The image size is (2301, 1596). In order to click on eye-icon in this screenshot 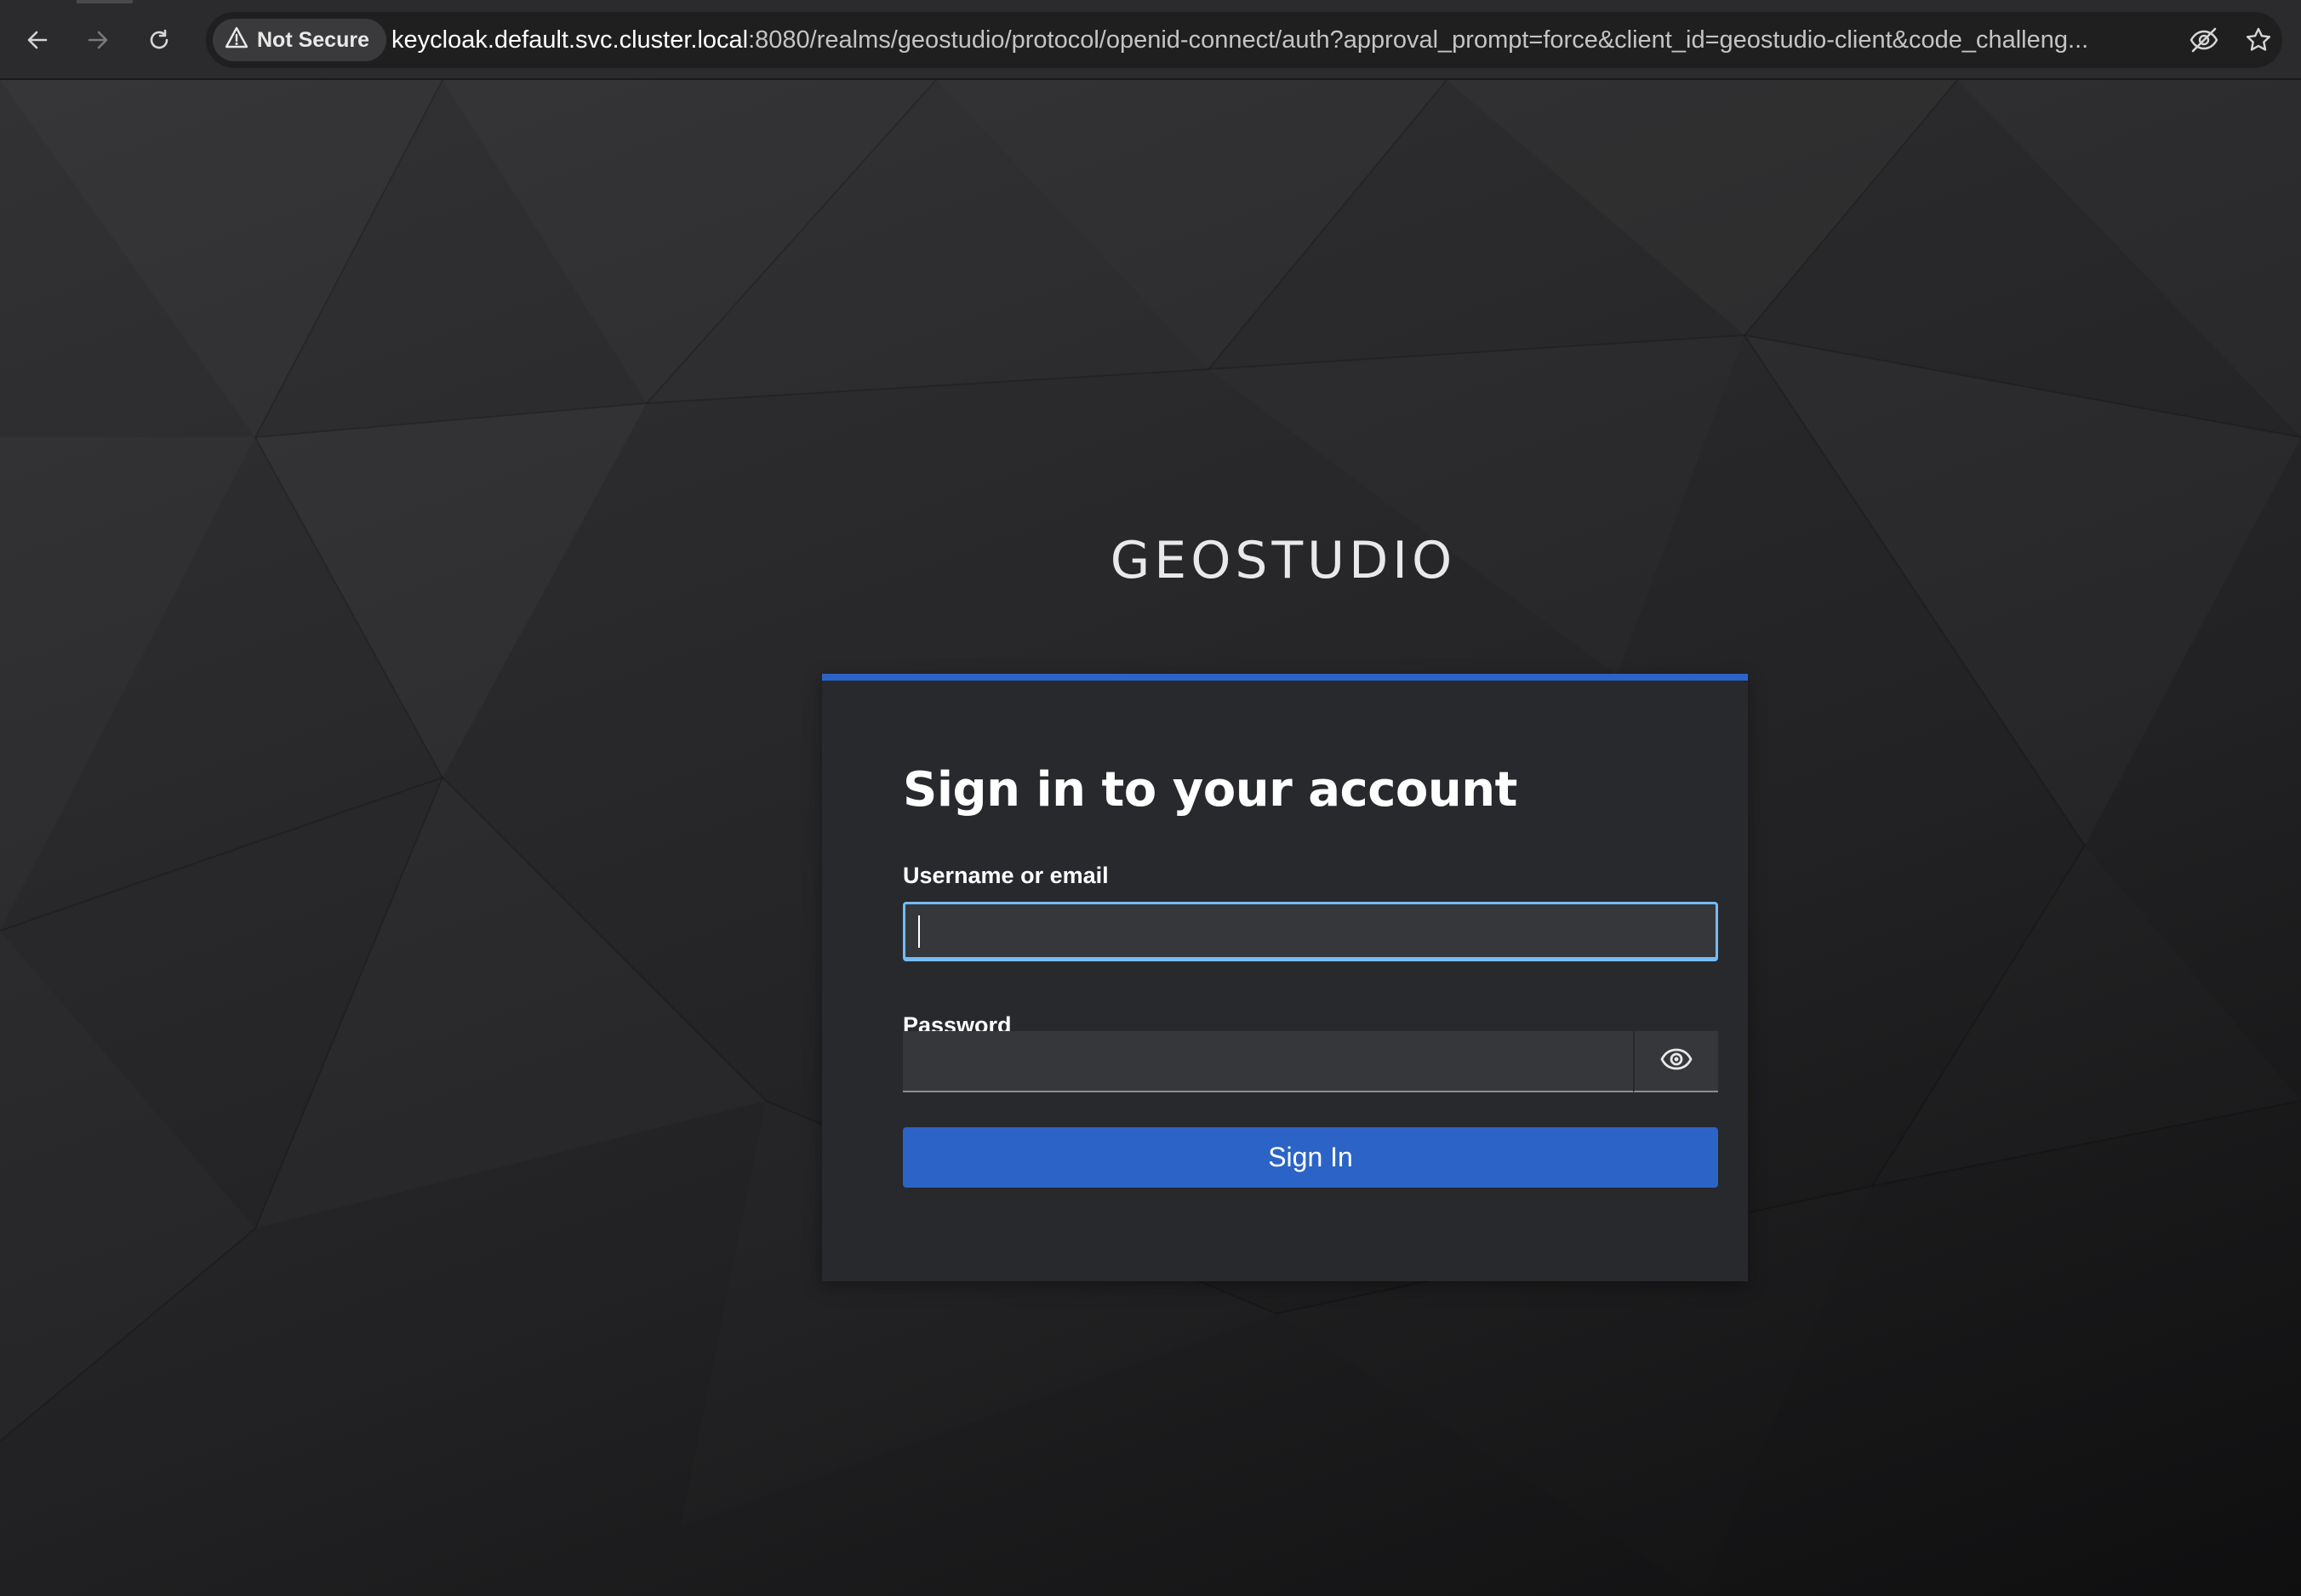, I will do `click(1676, 1061)`.